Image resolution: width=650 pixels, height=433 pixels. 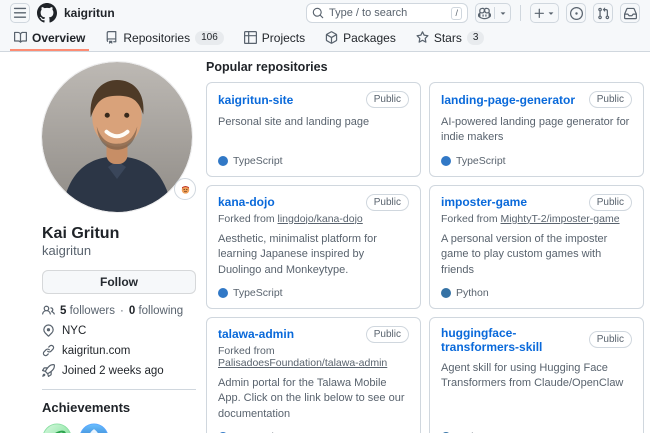 I want to click on tab-label: Stars, so click(x=447, y=37).